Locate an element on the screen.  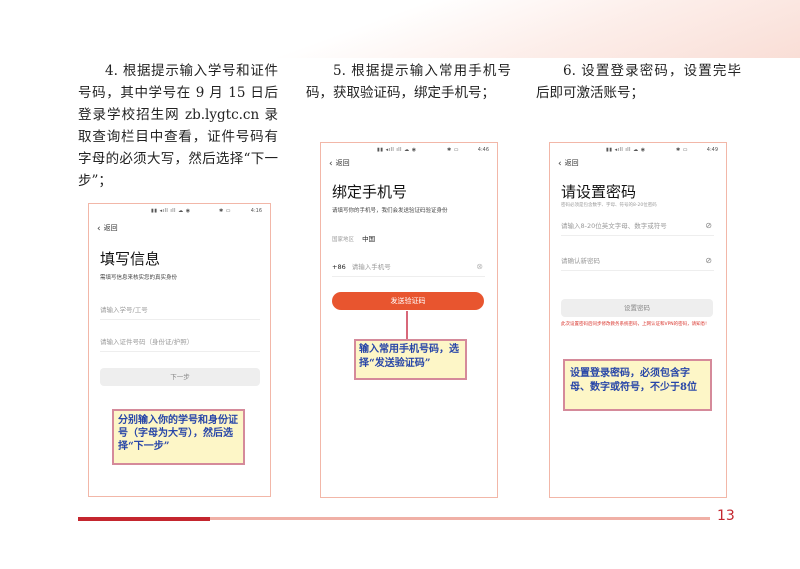
next-button: 下一步 is located at coordinates (180, 377).